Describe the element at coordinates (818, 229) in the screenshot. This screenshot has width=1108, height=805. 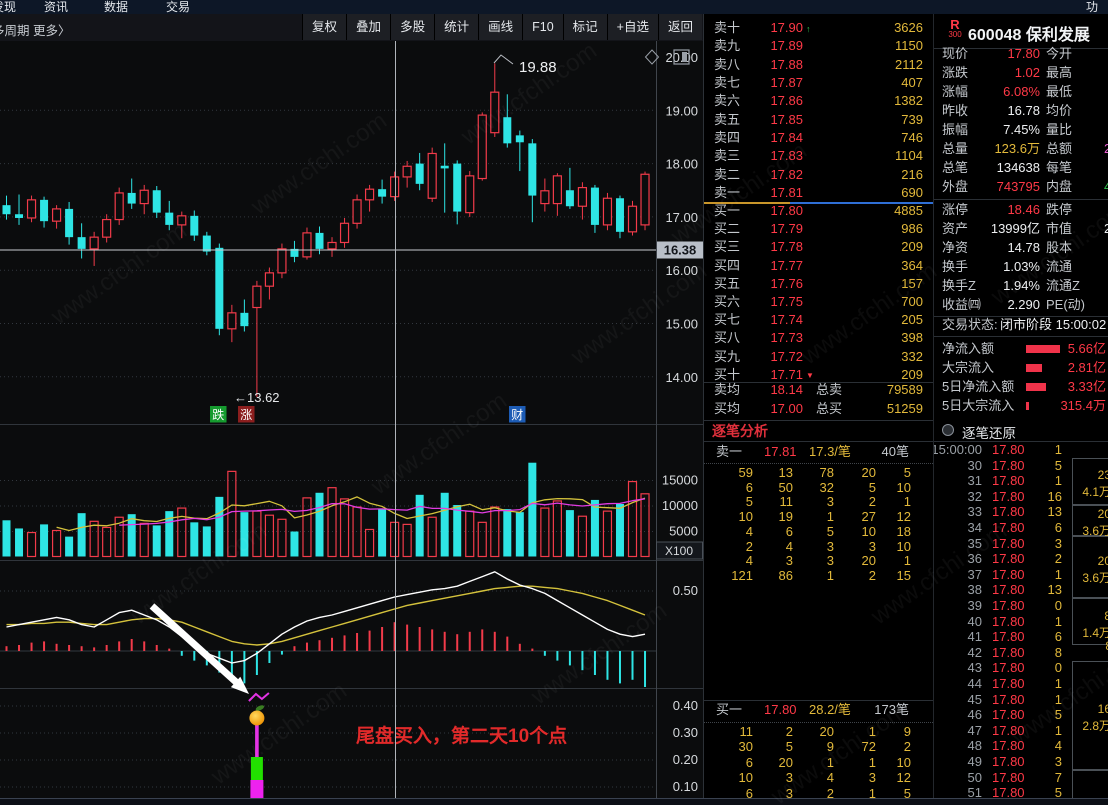
I see `bid-row-买二: 买二 17.79 986` at that location.